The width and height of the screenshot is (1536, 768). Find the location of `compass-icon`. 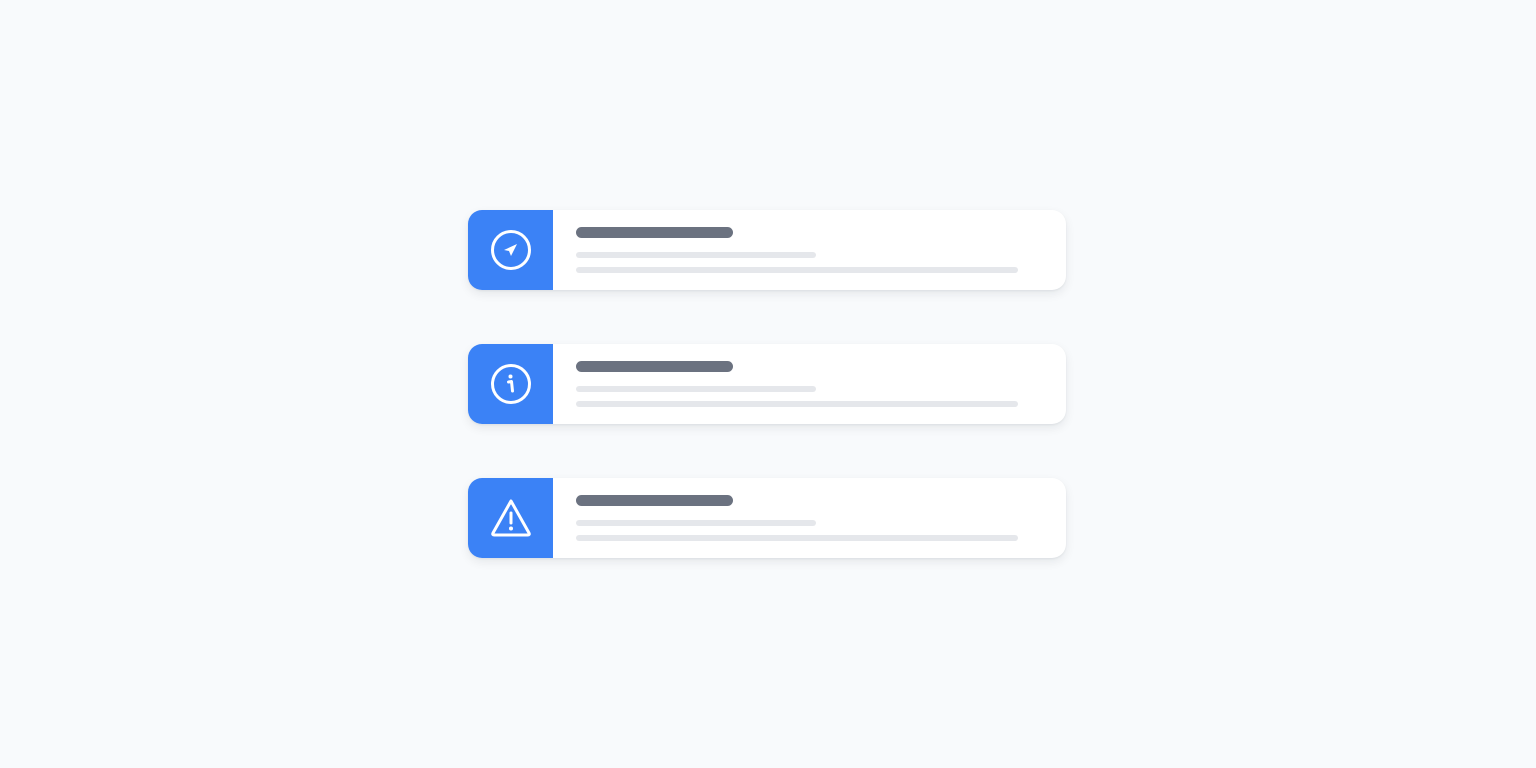

compass-icon is located at coordinates (511, 250).